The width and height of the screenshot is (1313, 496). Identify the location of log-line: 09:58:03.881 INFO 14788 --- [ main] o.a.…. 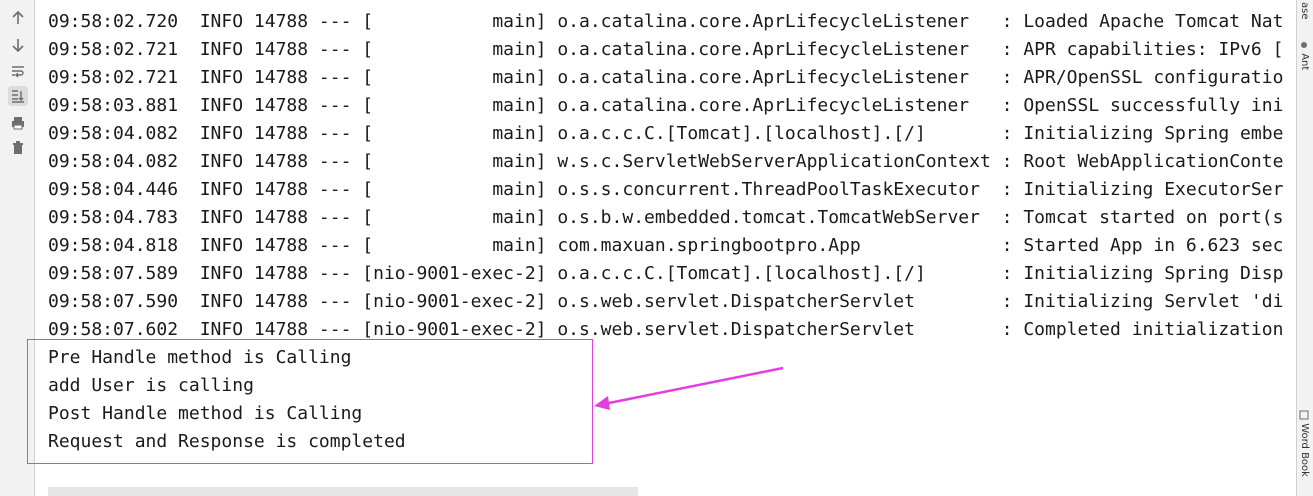
(666, 105).